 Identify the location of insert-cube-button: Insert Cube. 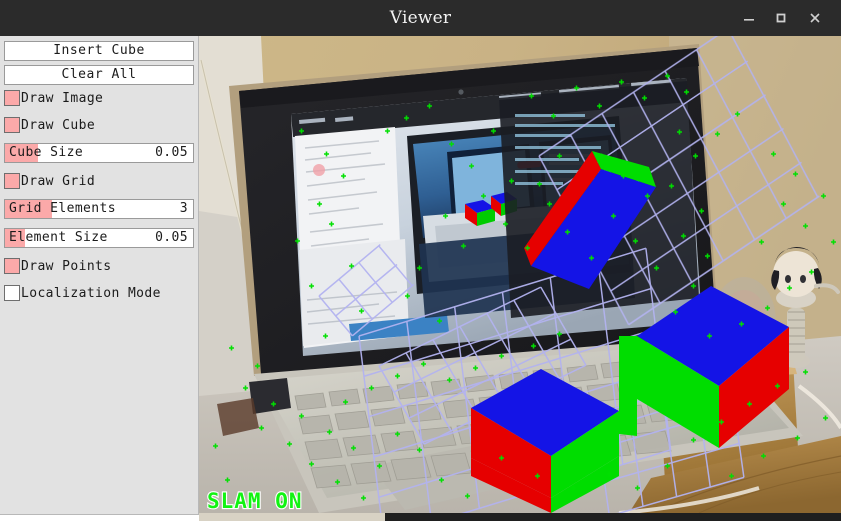
(99, 51).